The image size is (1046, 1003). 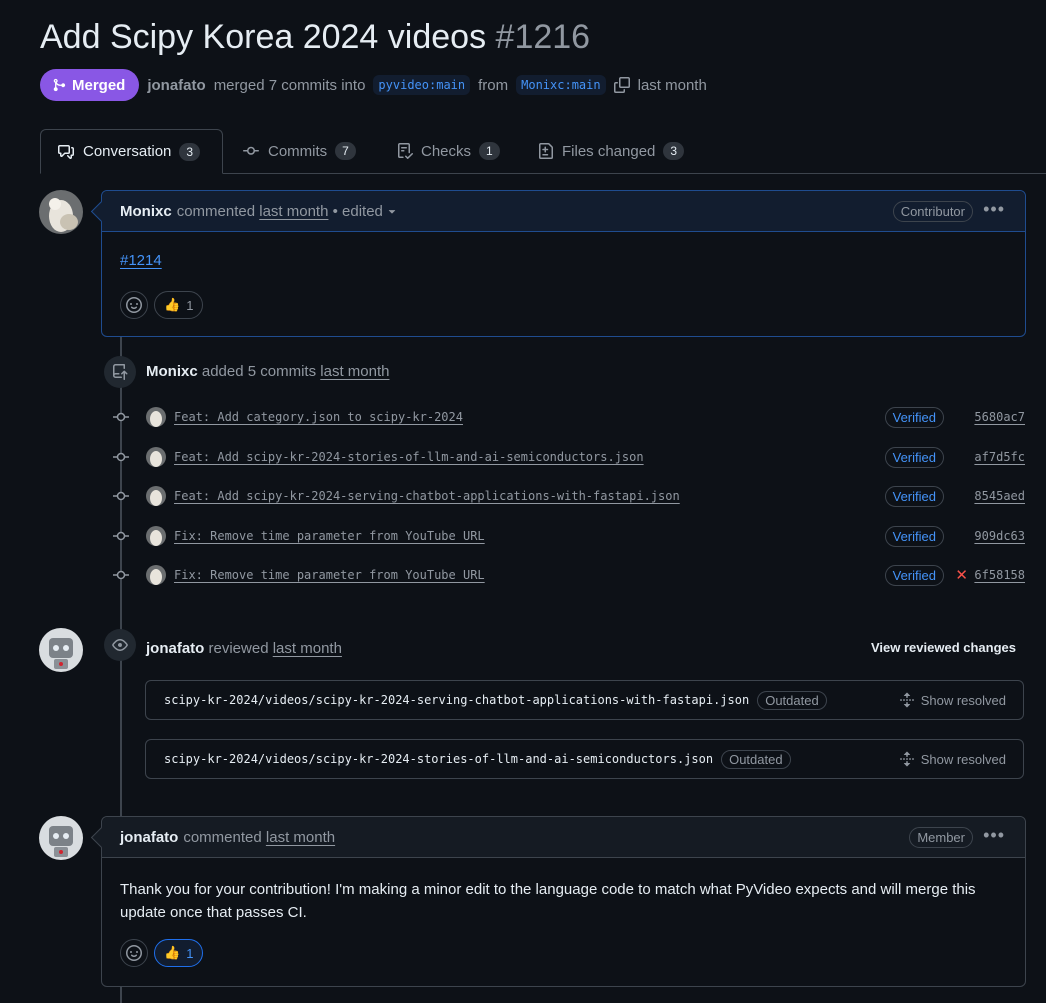 I want to click on pr-title-text: Add Scipy Korea 2024 videos, so click(x=263, y=37).